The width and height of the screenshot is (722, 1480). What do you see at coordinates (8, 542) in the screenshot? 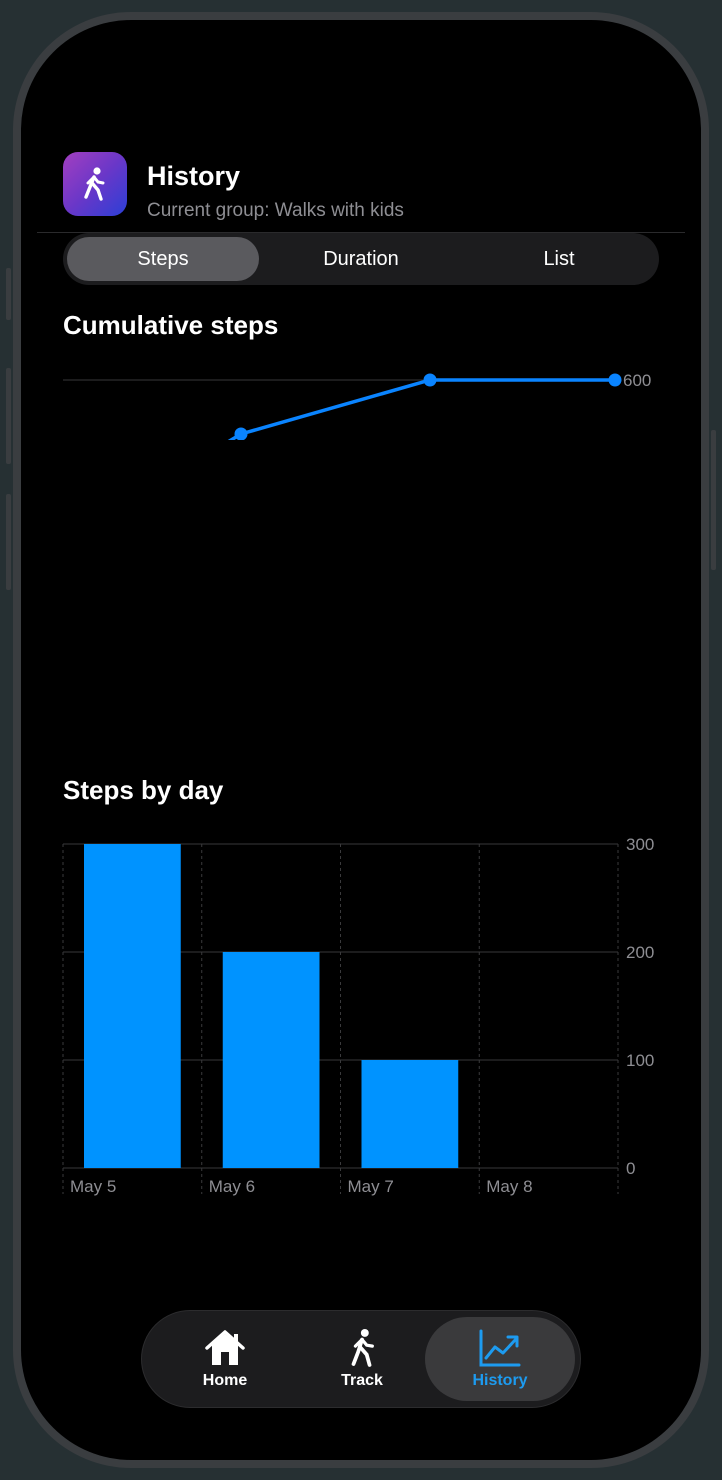
I see `volume-down-button` at bounding box center [8, 542].